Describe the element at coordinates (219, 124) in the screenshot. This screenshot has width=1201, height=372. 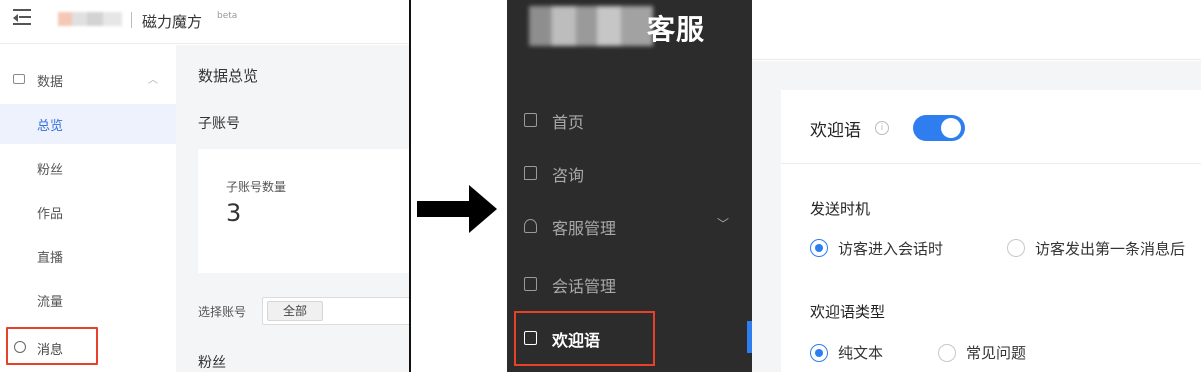
I see `sub-account-heading: 子账号` at that location.